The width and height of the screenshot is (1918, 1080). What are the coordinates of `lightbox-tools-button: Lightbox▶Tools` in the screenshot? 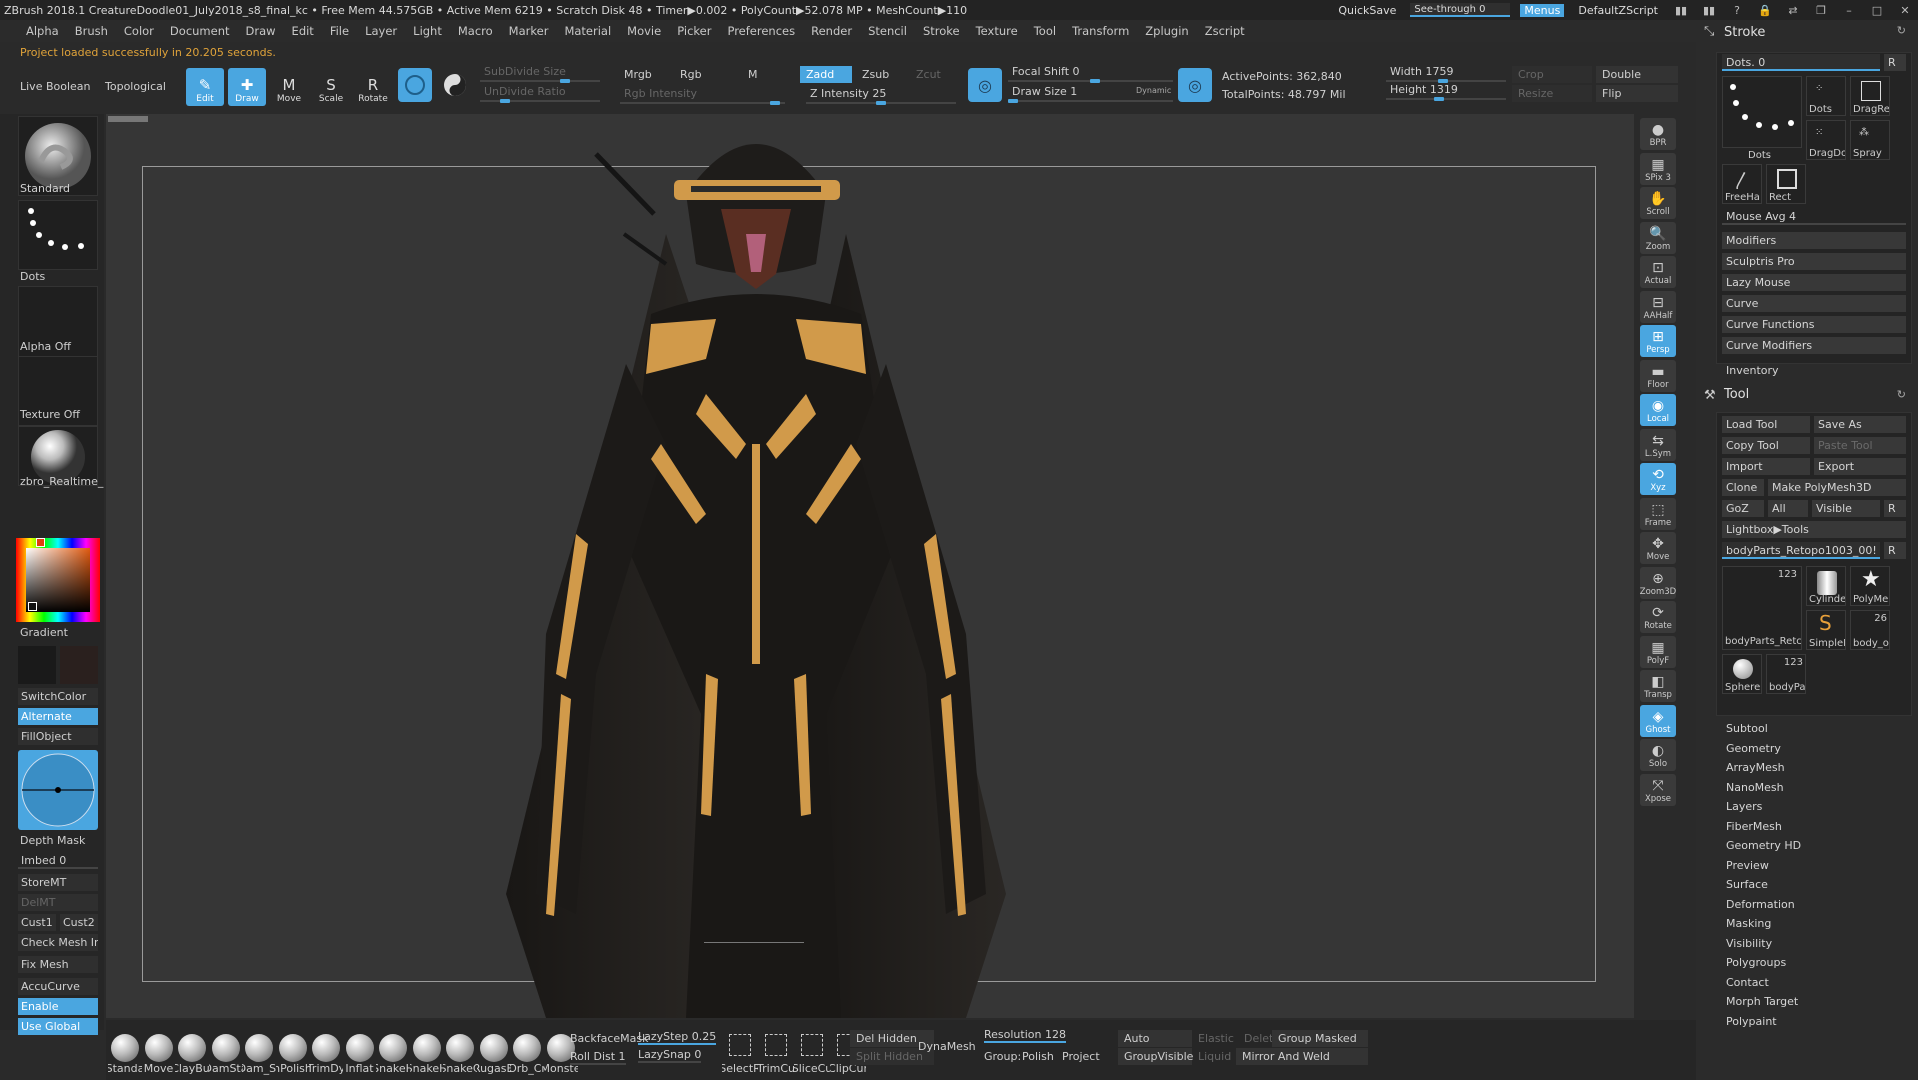 It's located at (1814, 529).